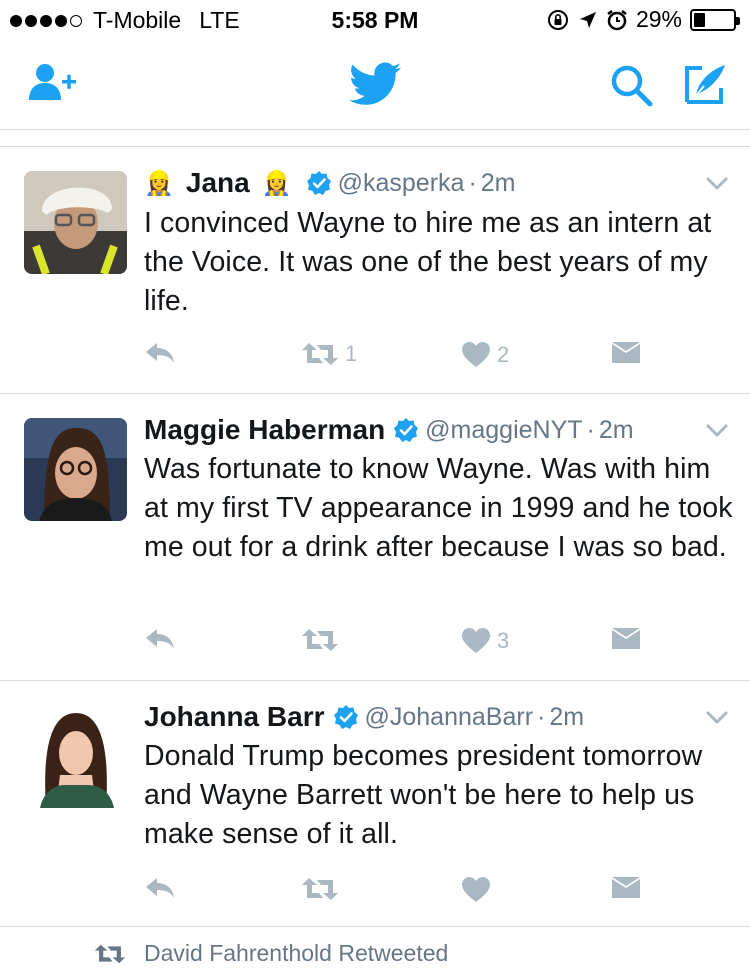 The image size is (750, 968). What do you see at coordinates (218, 183) in the screenshot?
I see `author-name: Jana` at bounding box center [218, 183].